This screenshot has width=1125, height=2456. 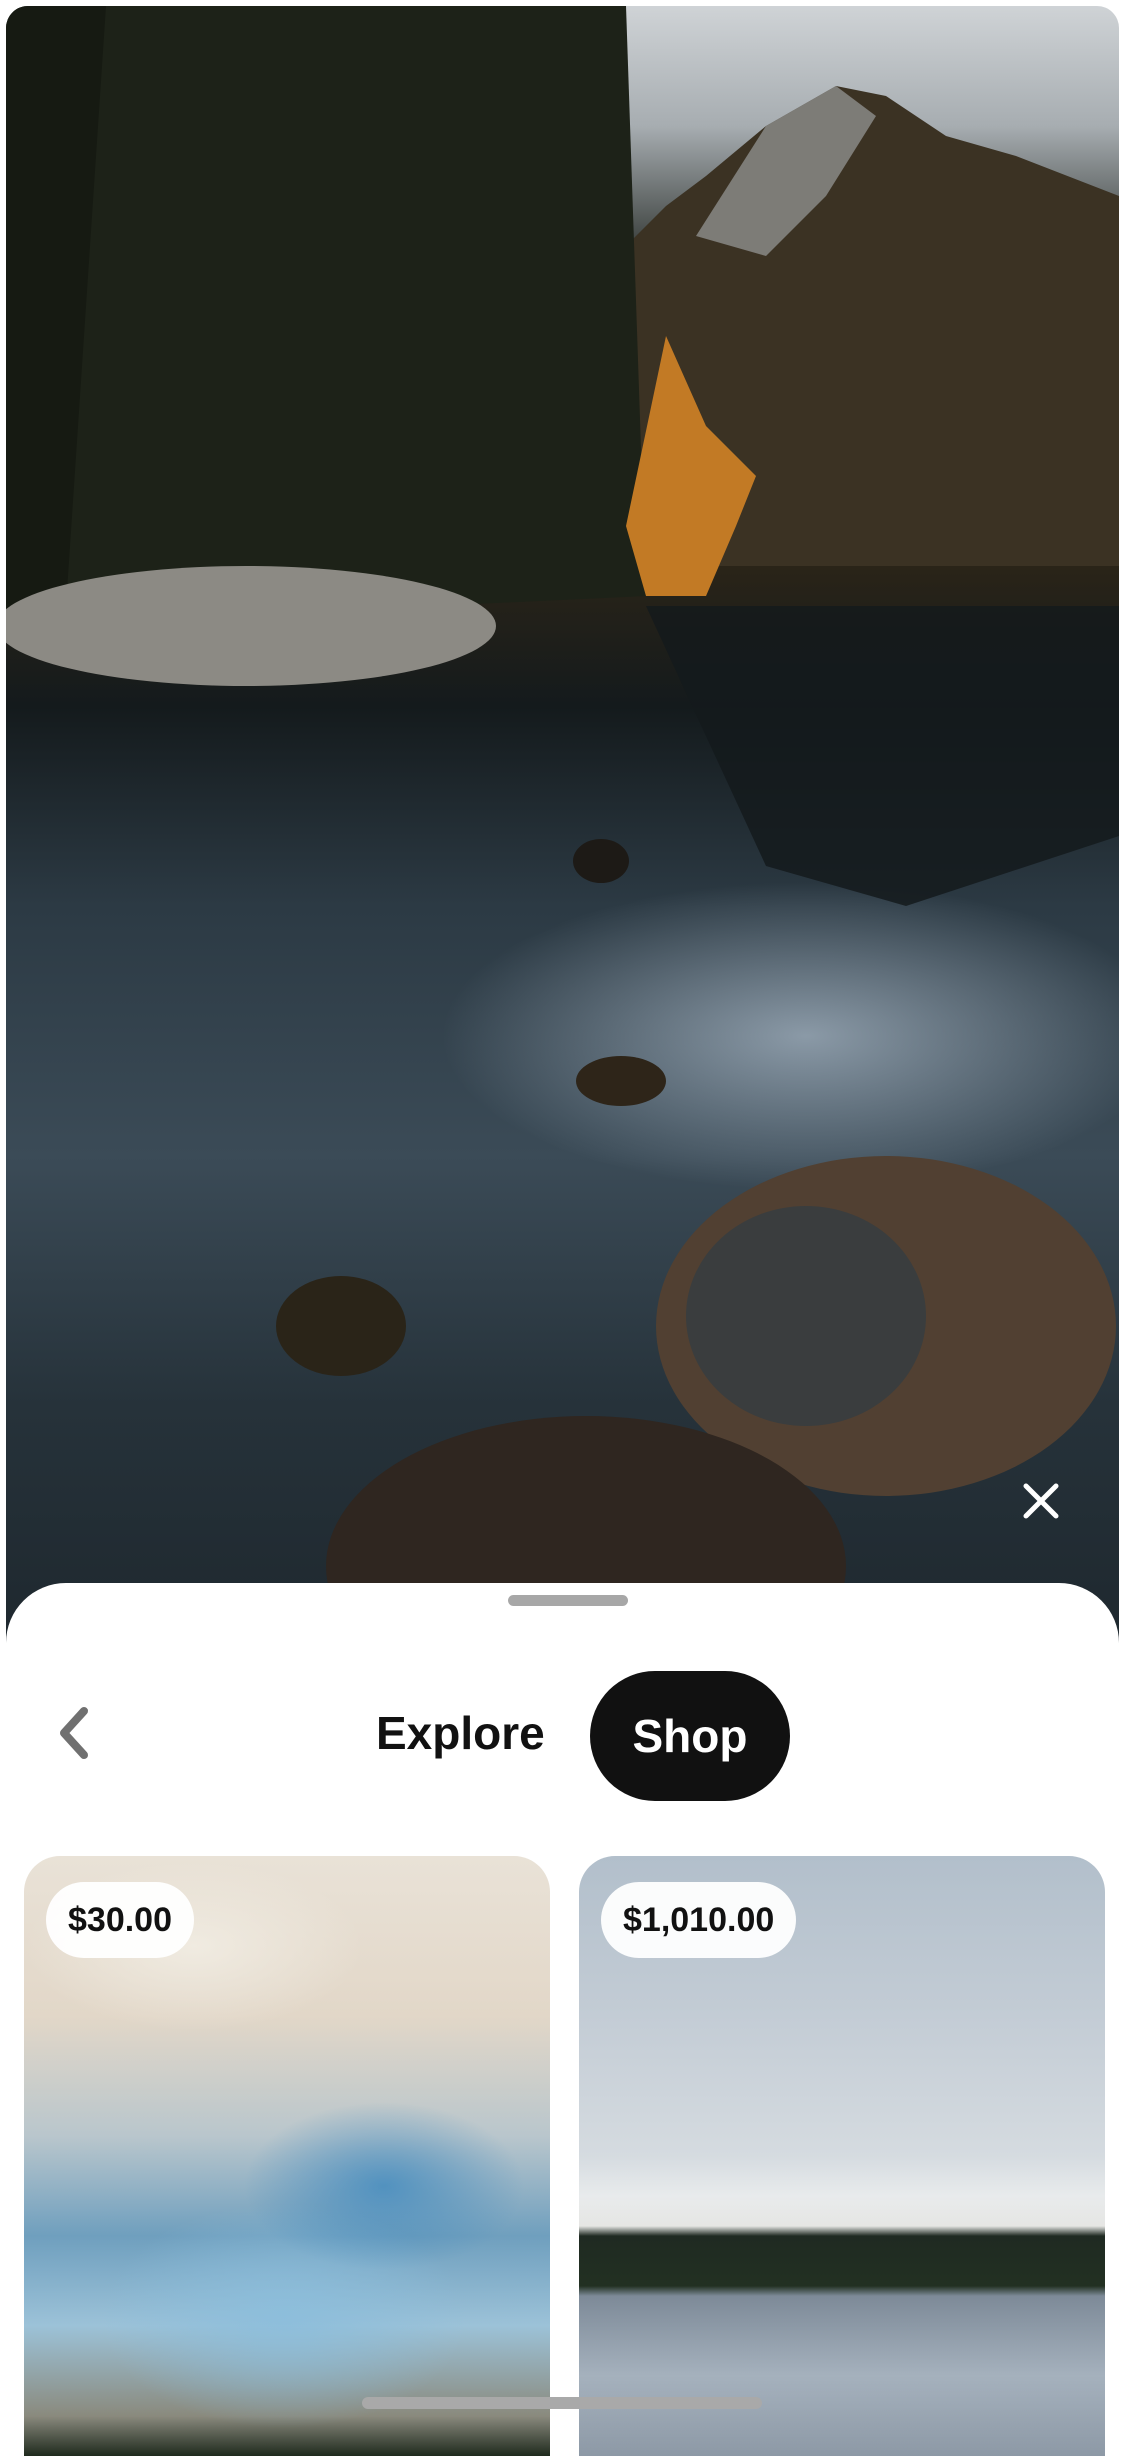 I want to click on close-icon, so click(x=1041, y=1501).